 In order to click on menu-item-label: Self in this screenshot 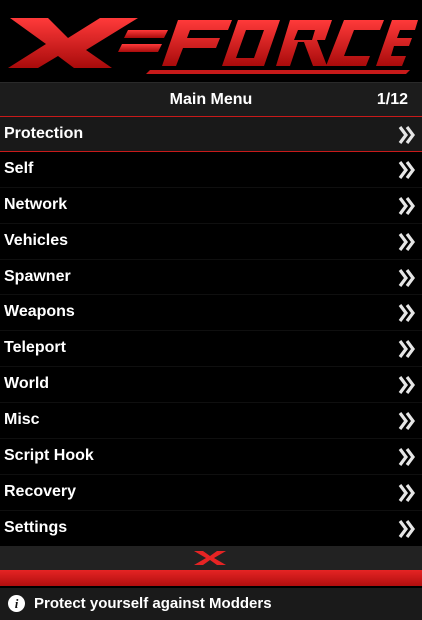, I will do `click(19, 168)`.